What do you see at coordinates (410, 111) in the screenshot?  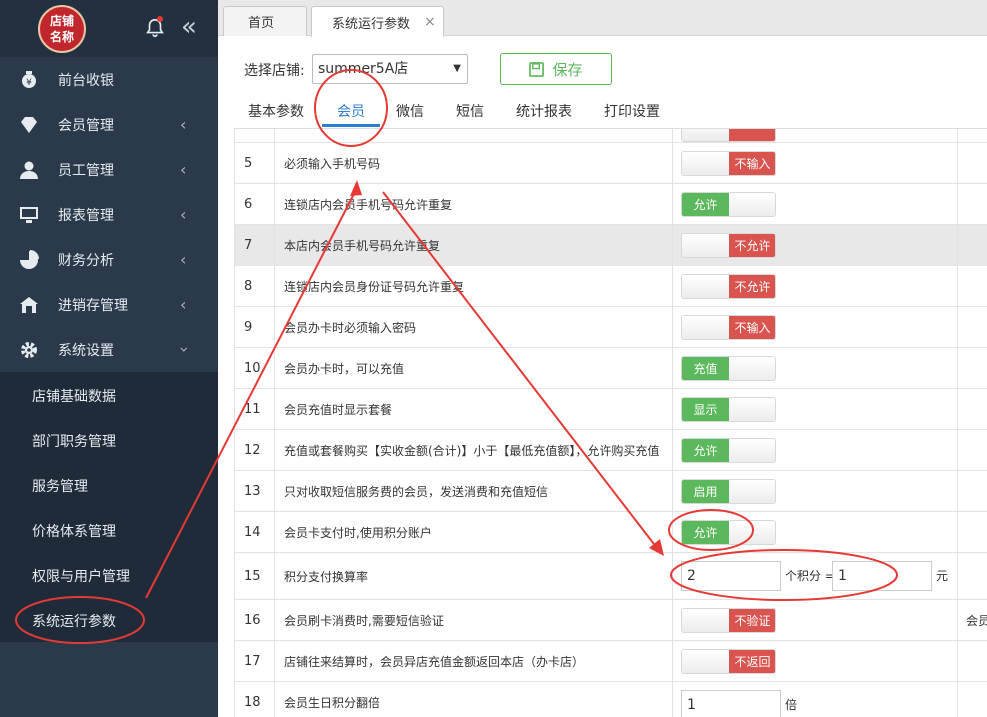 I see `subtab-wechat: 微信` at bounding box center [410, 111].